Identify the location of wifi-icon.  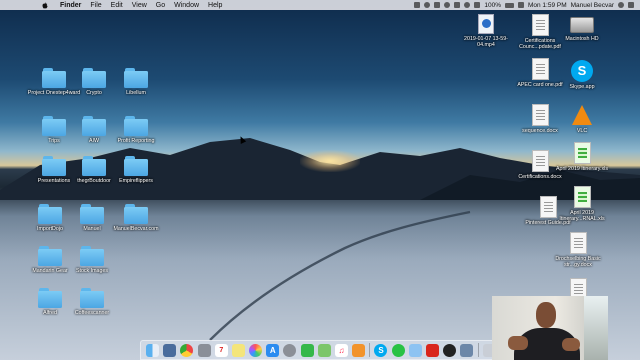
(477, 5).